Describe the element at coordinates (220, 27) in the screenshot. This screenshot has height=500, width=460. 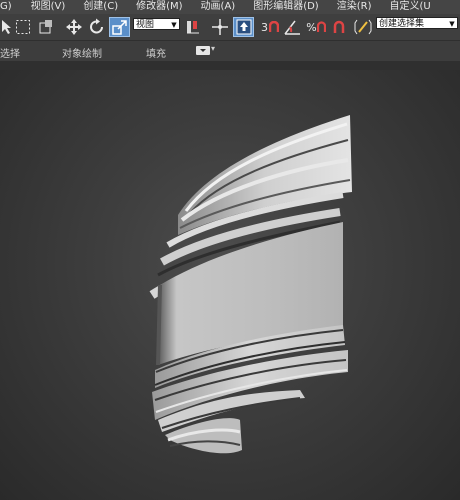
I see `select-manipulate-icon` at that location.